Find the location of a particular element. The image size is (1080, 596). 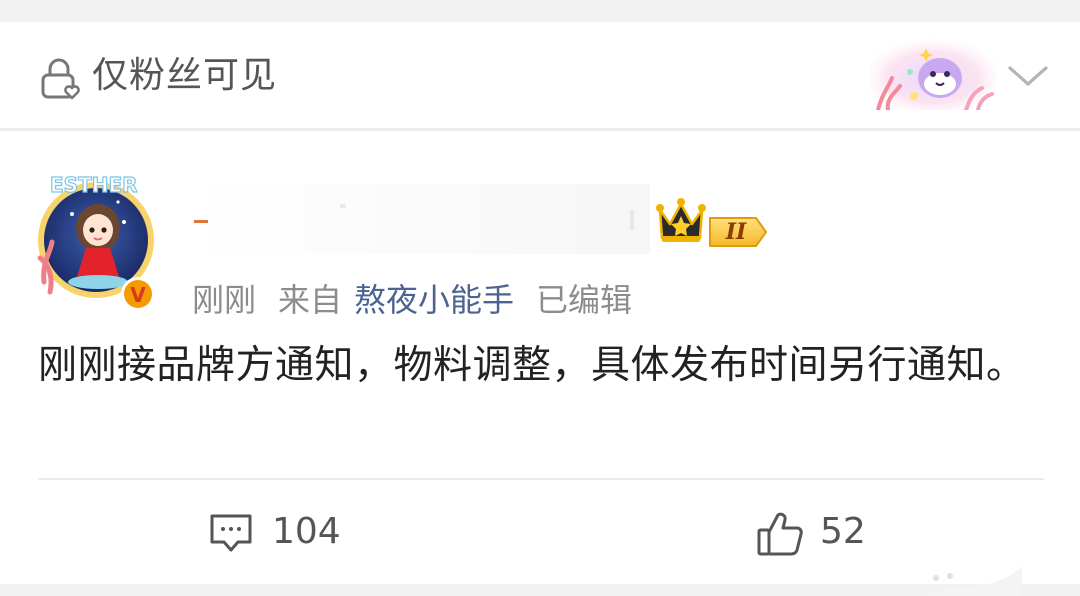

avatar-frame-text: ESTHER is located at coordinates (94, 185).